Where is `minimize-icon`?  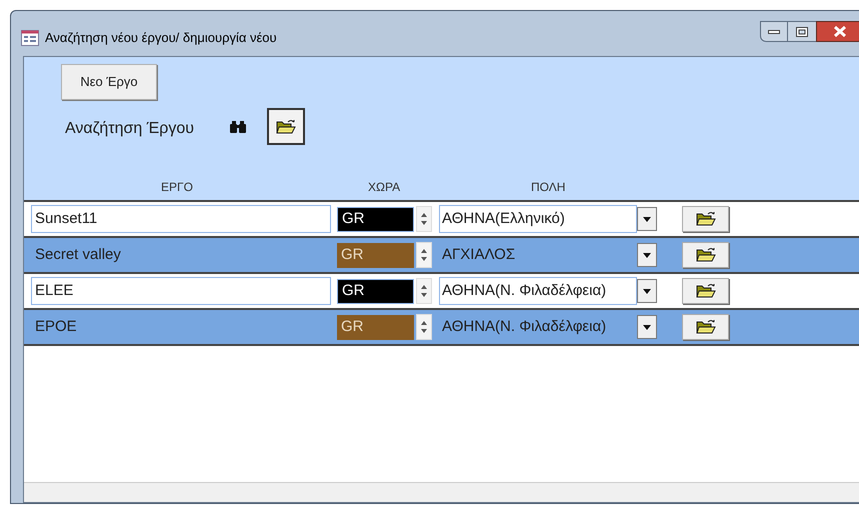 minimize-icon is located at coordinates (774, 32).